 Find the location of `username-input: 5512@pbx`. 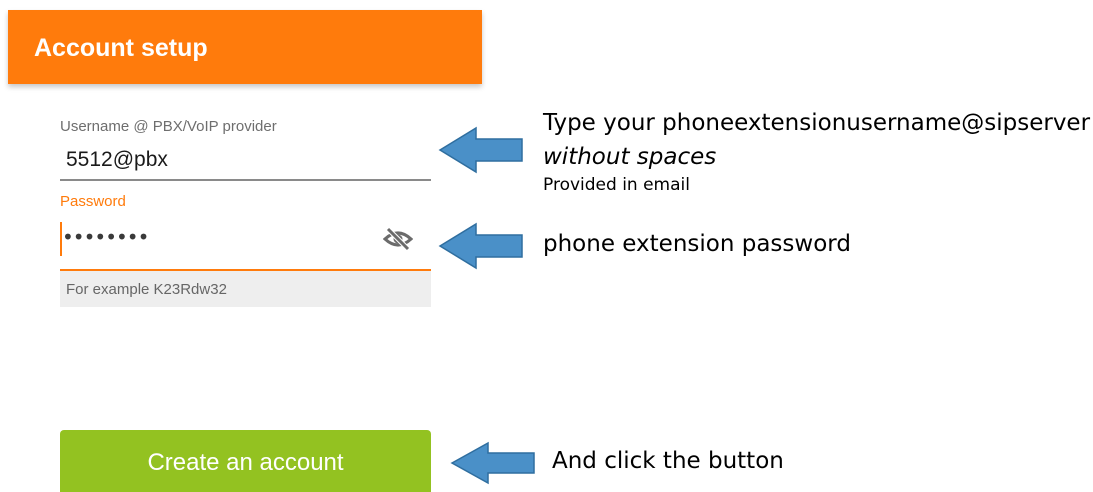

username-input: 5512@pbx is located at coordinates (117, 160).